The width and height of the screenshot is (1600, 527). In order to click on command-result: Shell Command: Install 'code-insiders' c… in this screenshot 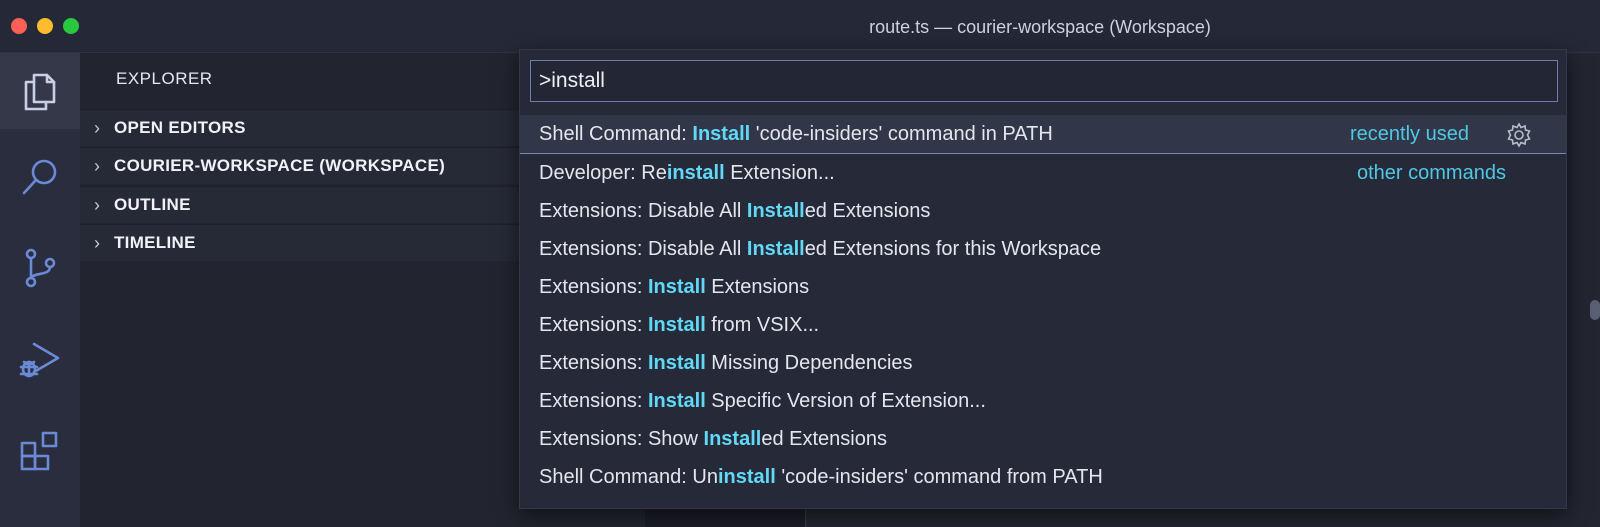, I will do `click(1043, 134)`.